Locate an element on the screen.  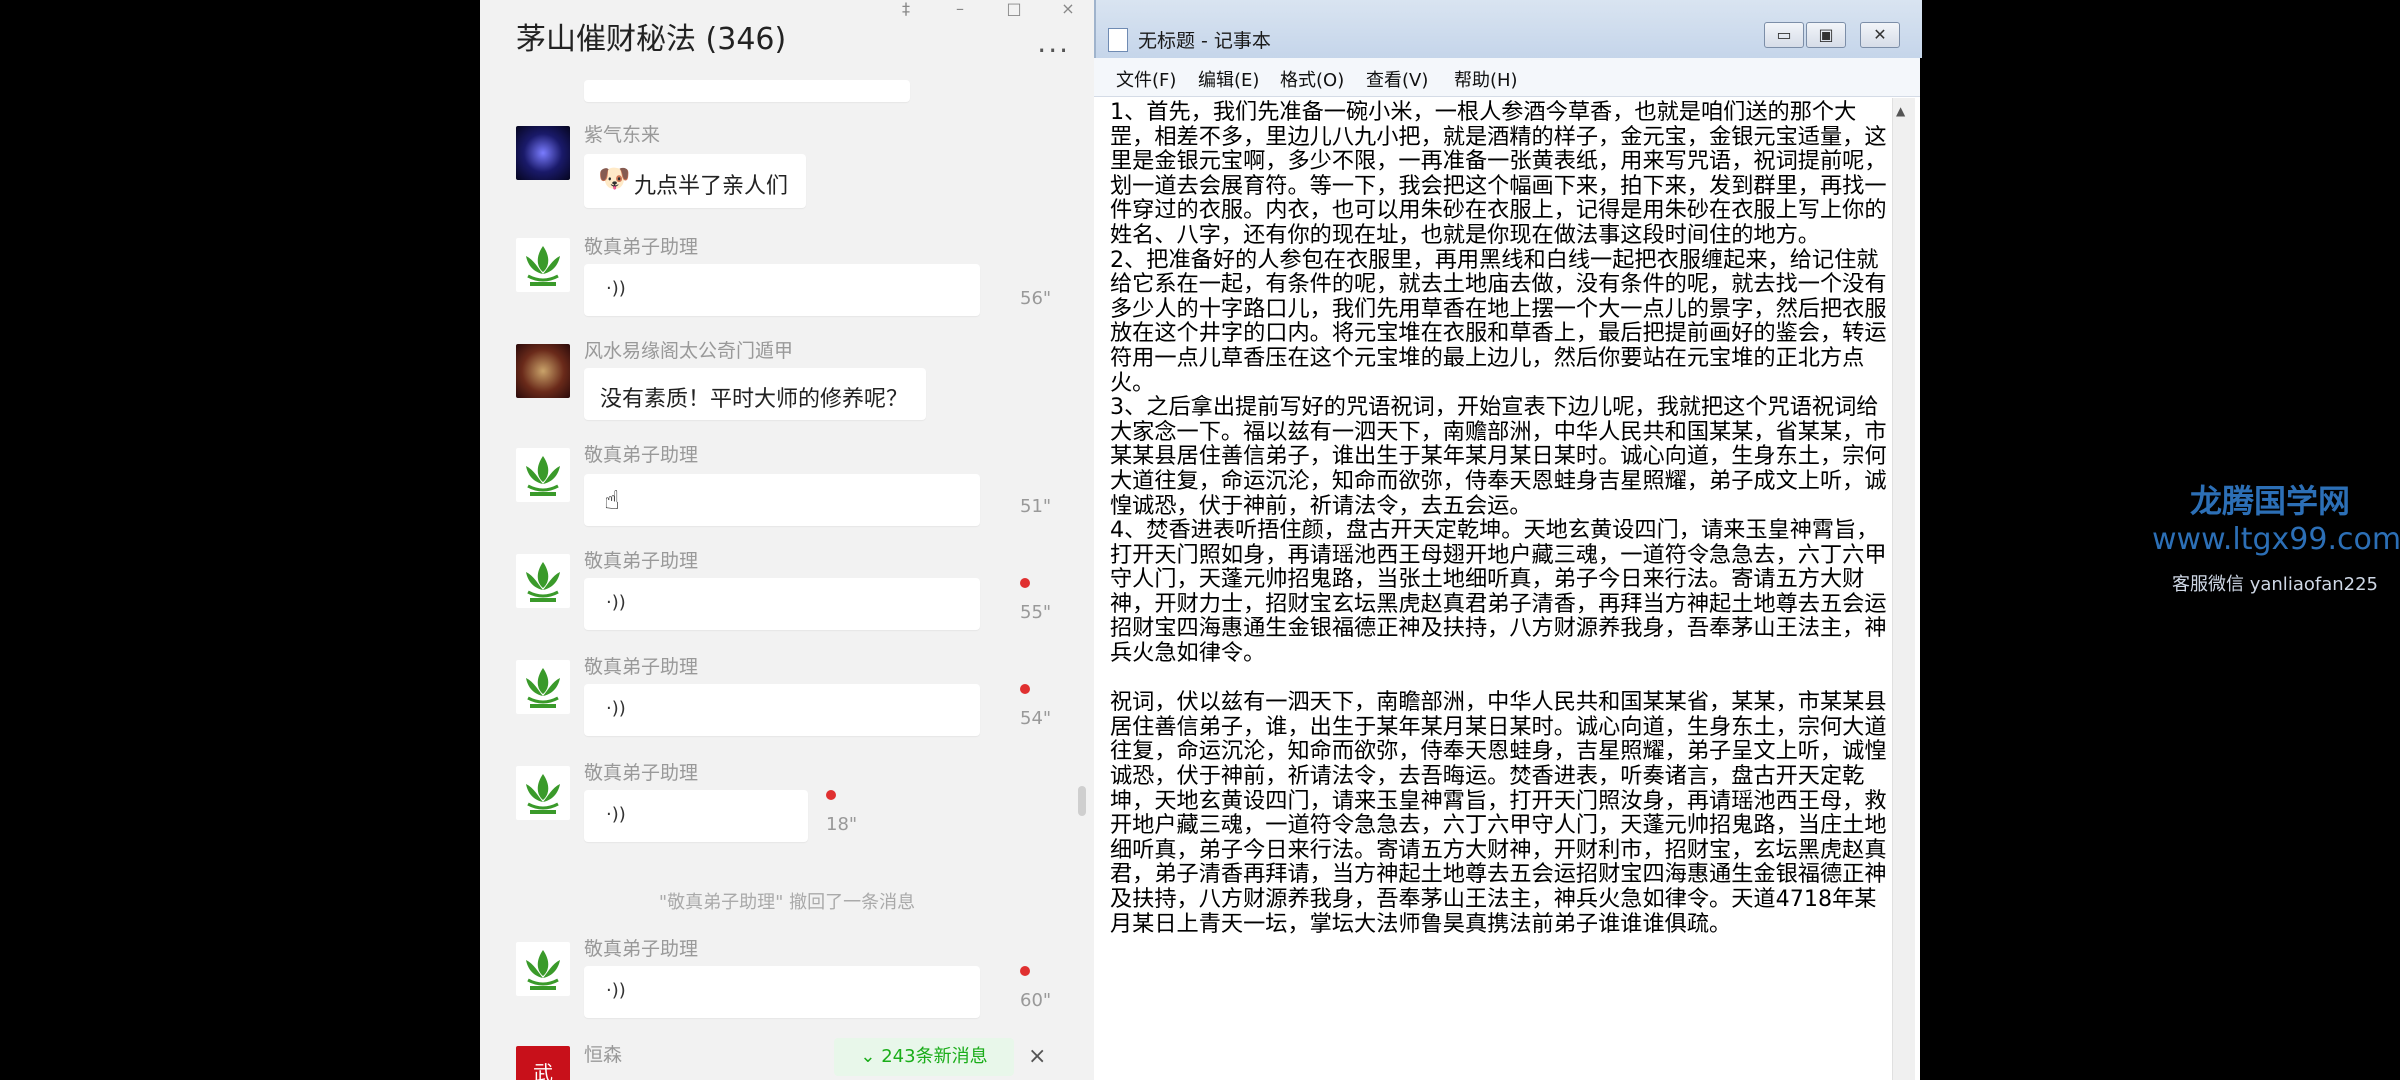
pin-button: ‡ is located at coordinates (906, 9).